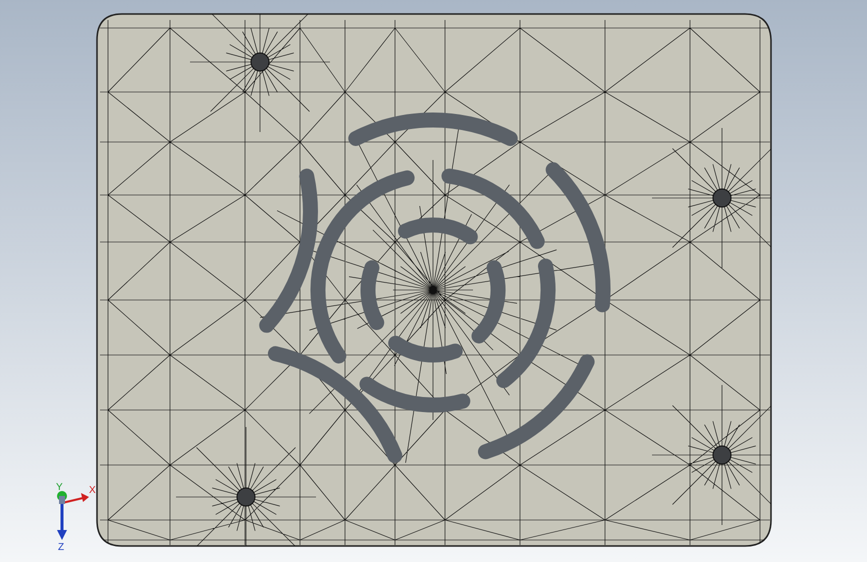  What do you see at coordinates (59, 487) in the screenshot?
I see `axis-label: Y` at bounding box center [59, 487].